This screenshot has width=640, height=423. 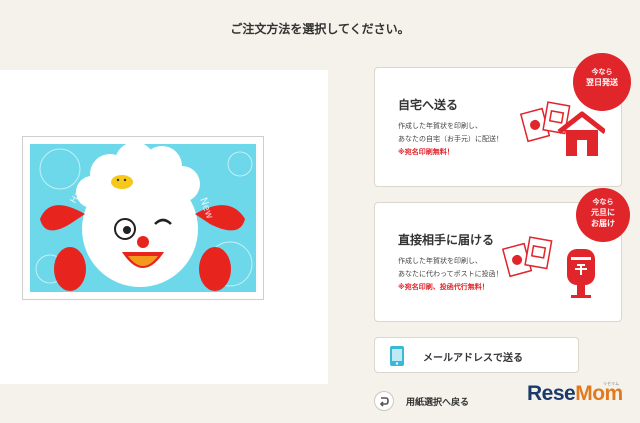 I want to click on badge-big-text: 元旦に, so click(x=603, y=212).